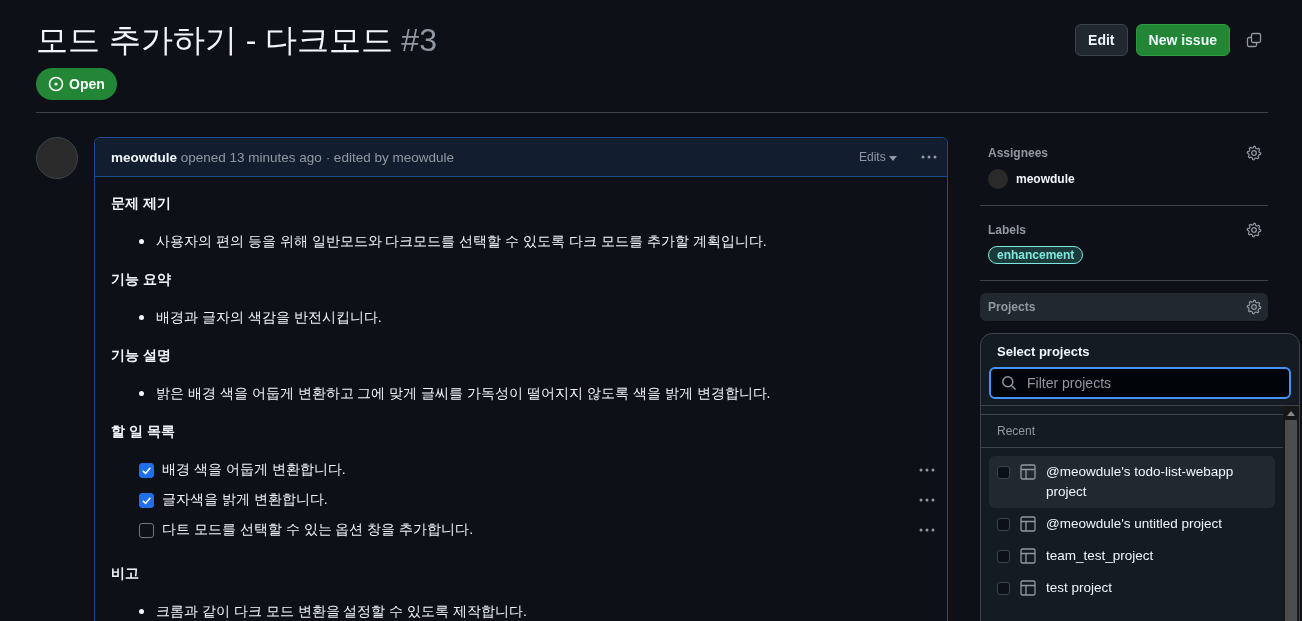 The image size is (1302, 621). What do you see at coordinates (1018, 153) in the screenshot?
I see `assignees-heading: Assignees` at bounding box center [1018, 153].